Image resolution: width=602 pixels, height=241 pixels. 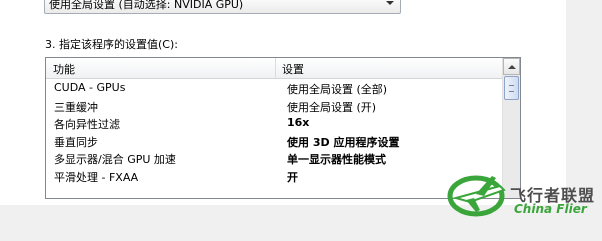 What do you see at coordinates (298, 122) in the screenshot?
I see `setting-value: 16x` at bounding box center [298, 122].